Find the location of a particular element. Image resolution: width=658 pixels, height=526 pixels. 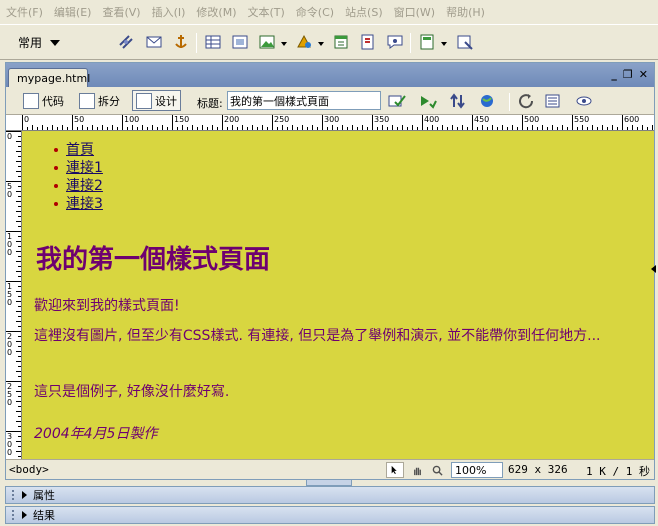

minimize-icon: _ is located at coordinates (614, 74).